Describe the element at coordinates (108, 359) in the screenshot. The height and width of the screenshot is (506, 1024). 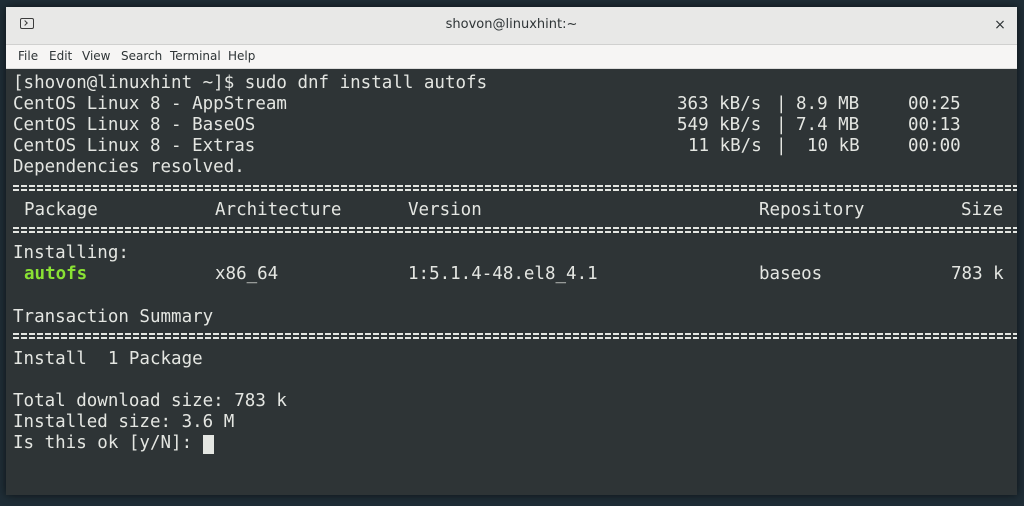
I see `install-count-line: Install 1 Package` at that location.